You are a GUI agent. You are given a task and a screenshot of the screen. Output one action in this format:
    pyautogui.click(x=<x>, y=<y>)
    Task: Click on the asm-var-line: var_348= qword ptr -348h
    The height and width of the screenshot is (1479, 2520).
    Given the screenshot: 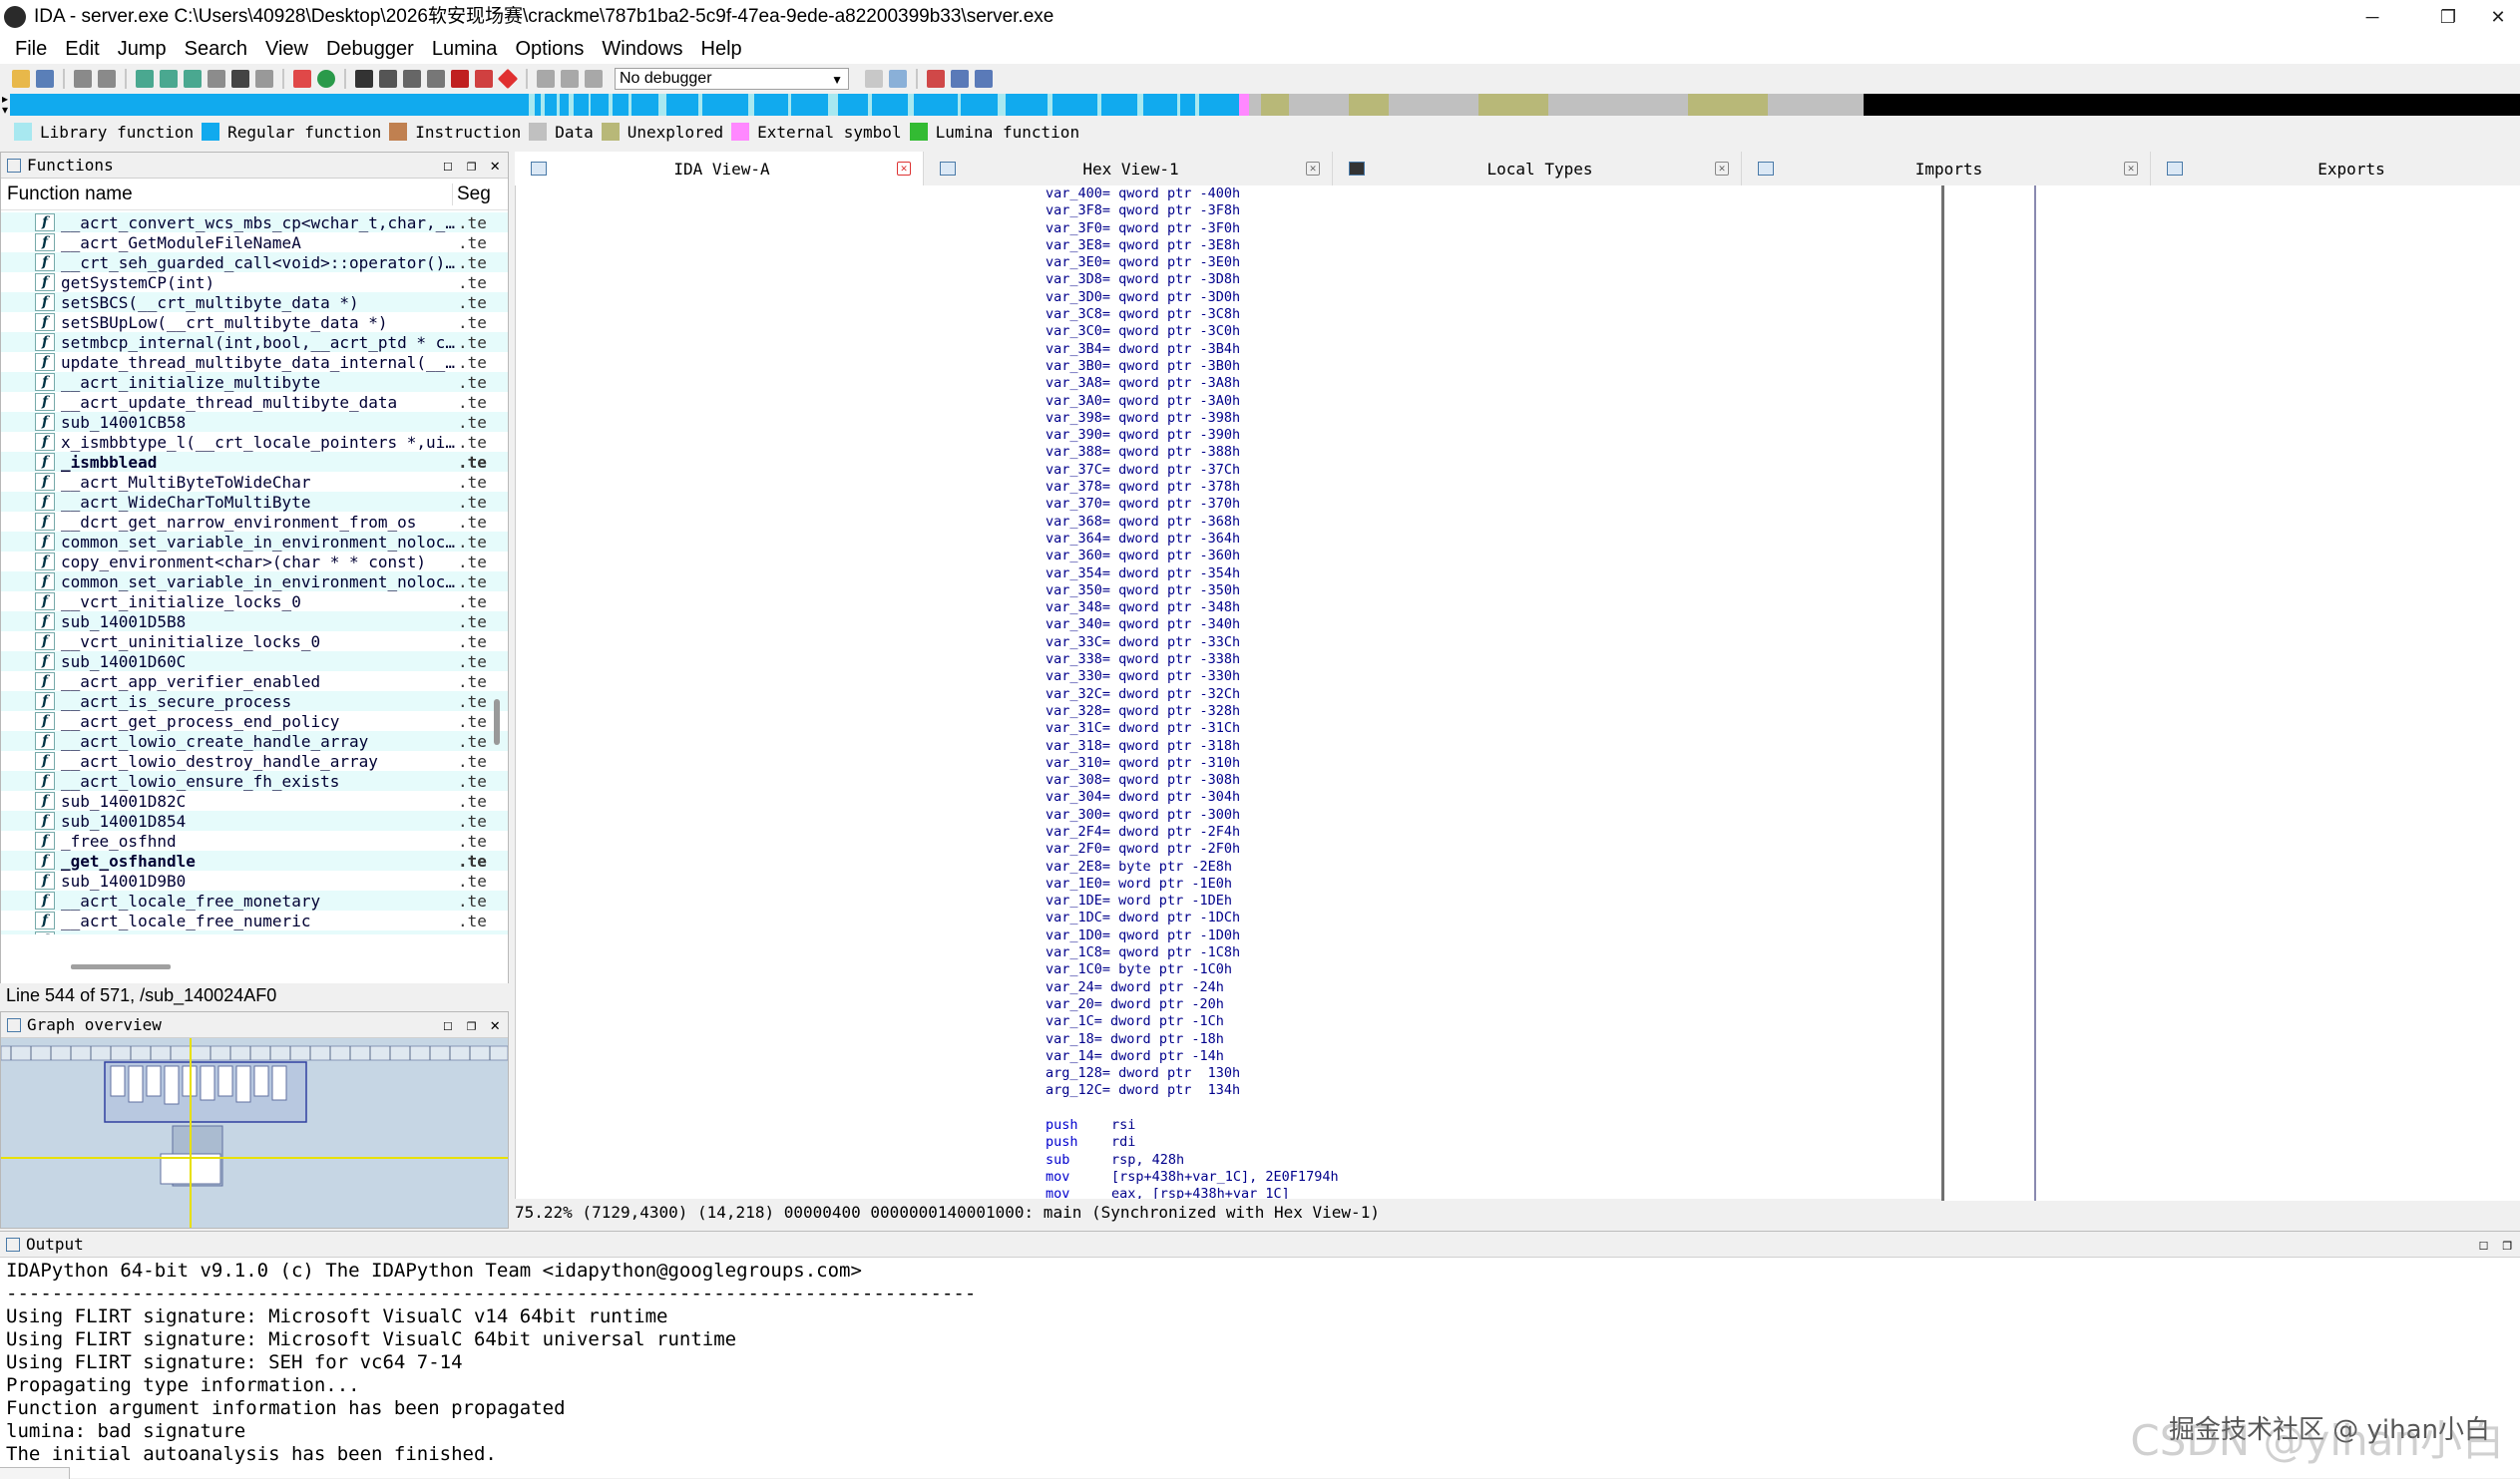 What is the action you would take?
    pyautogui.click(x=1494, y=607)
    